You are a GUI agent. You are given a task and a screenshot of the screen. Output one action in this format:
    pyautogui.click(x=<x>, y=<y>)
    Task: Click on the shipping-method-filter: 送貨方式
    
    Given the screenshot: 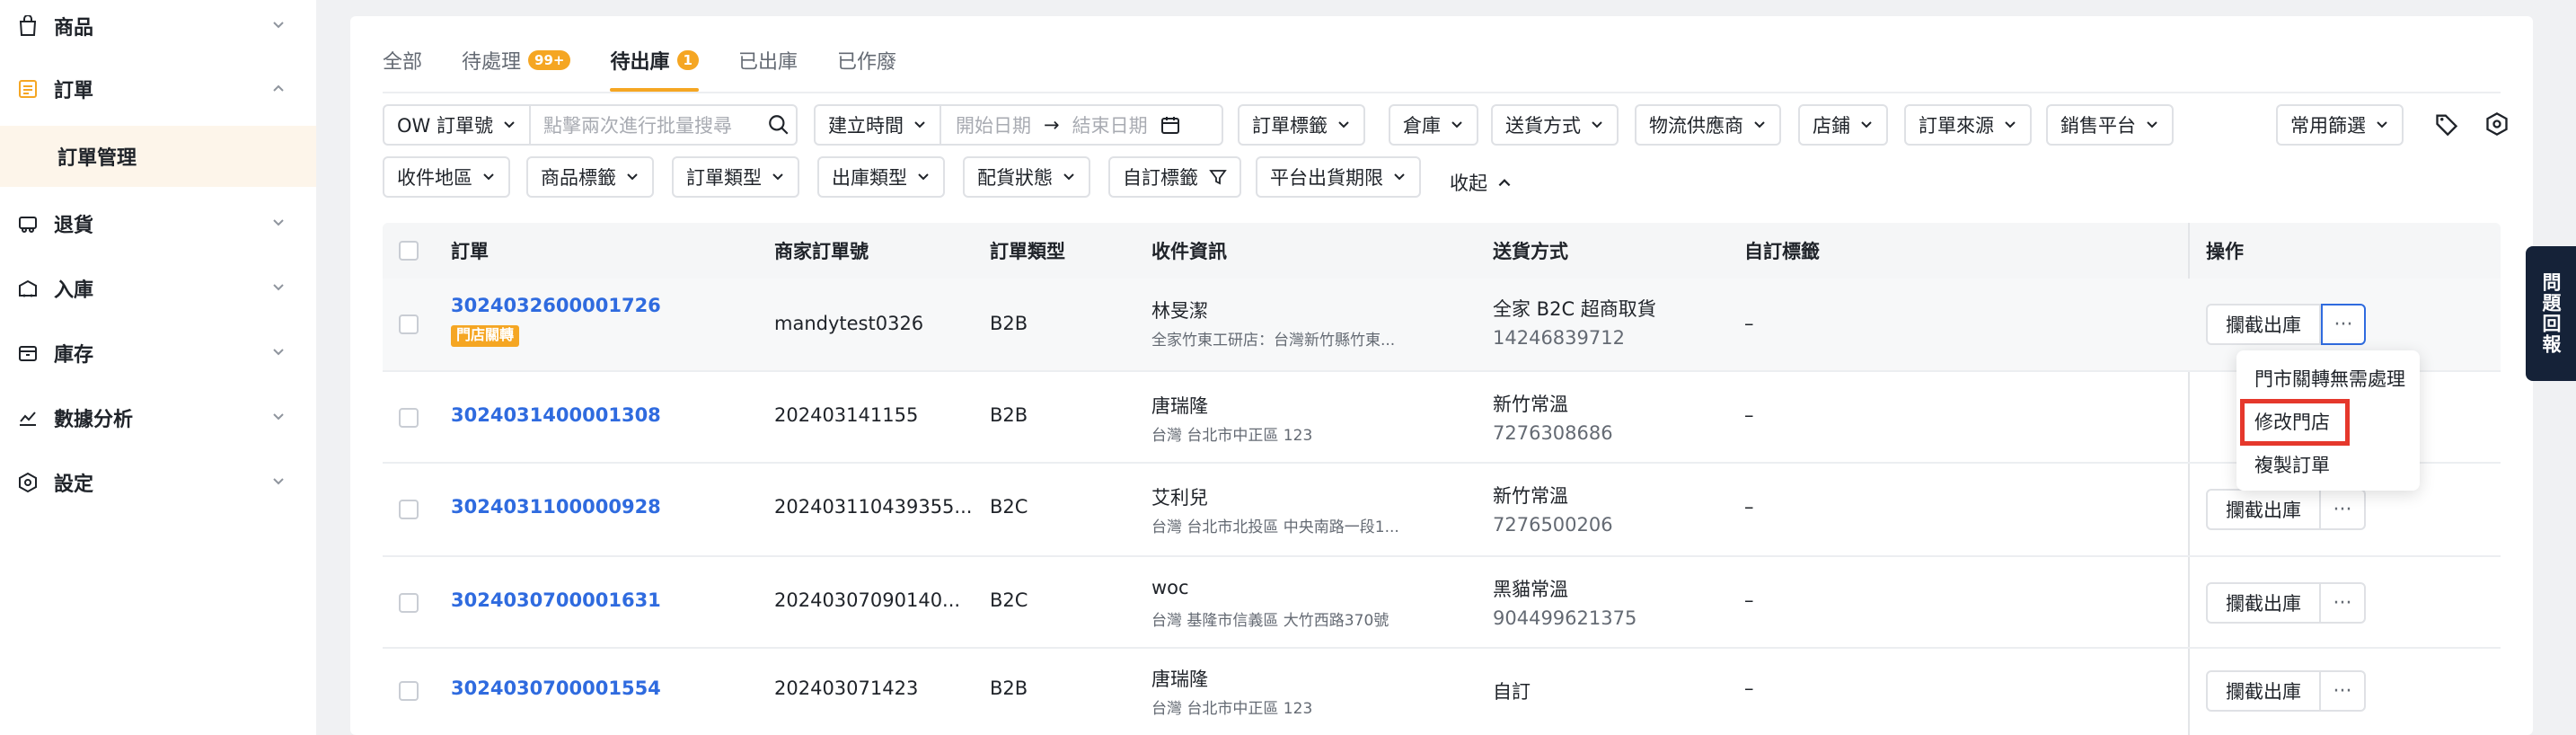 What is the action you would take?
    pyautogui.click(x=1555, y=125)
    